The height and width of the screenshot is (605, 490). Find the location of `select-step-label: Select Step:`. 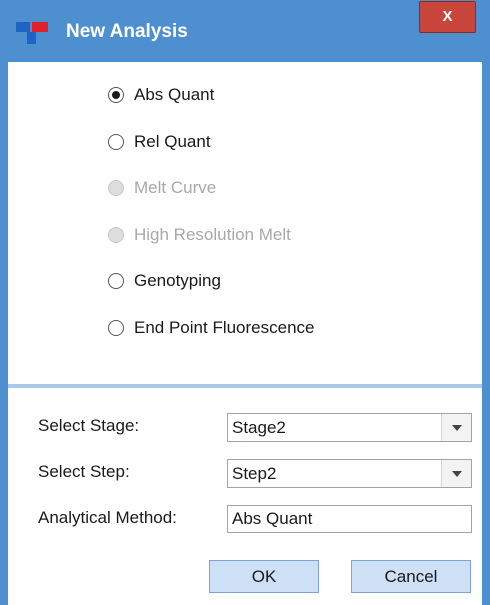

select-step-label: Select Step: is located at coordinates (84, 471).